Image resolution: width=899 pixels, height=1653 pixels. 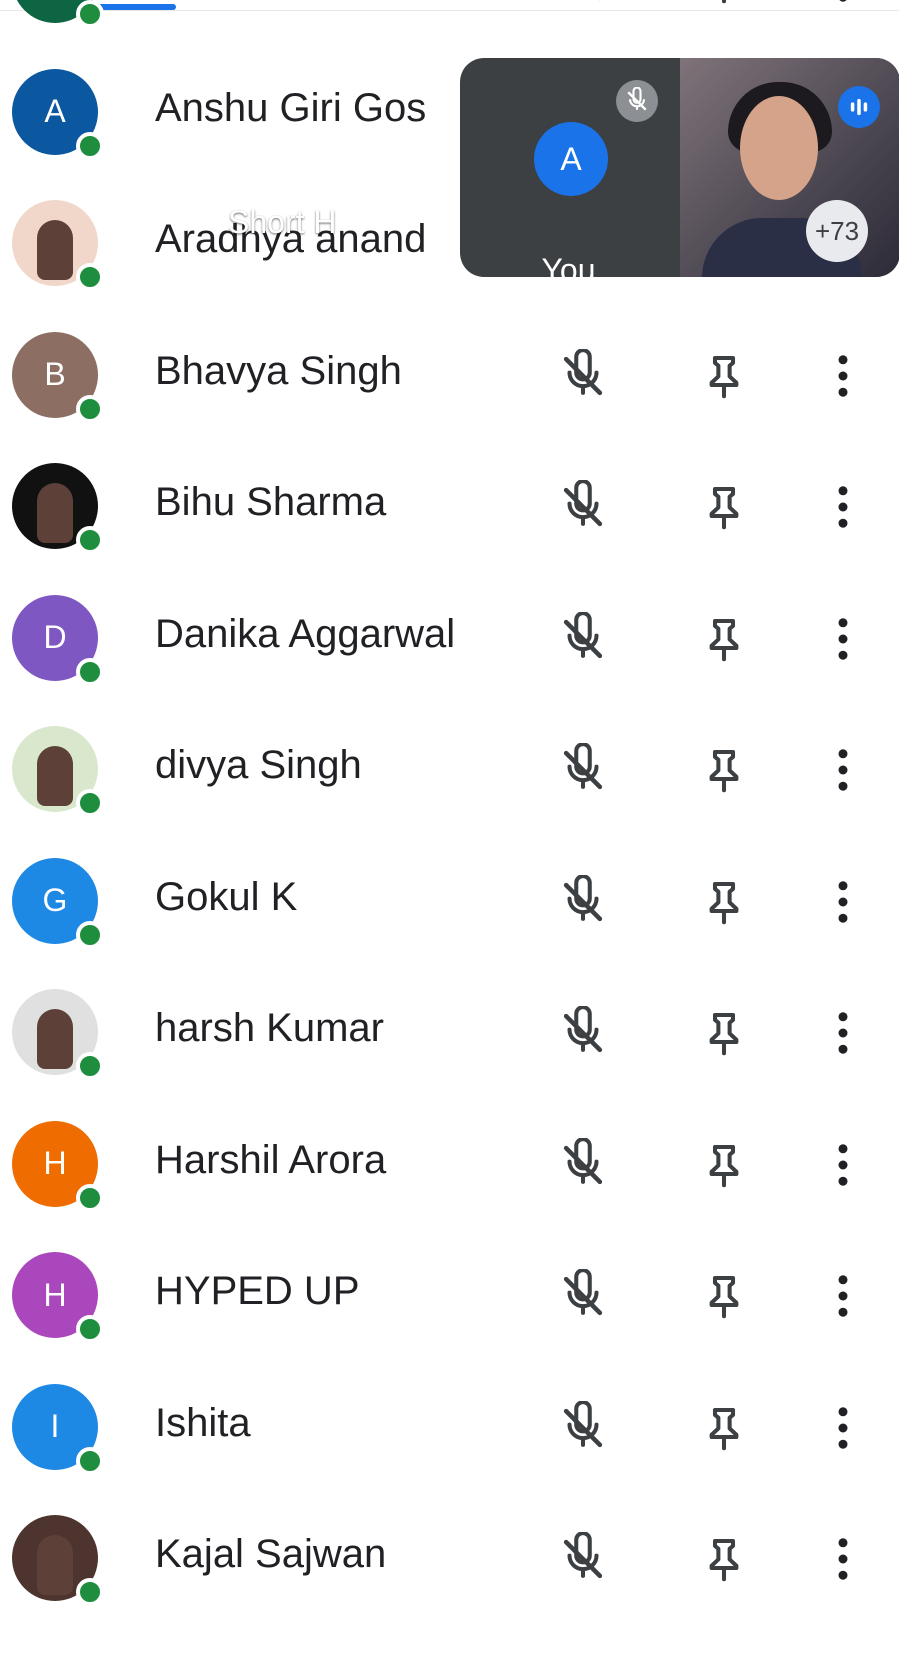 I want to click on participant-name: Danika Aggarwal, so click(x=305, y=633).